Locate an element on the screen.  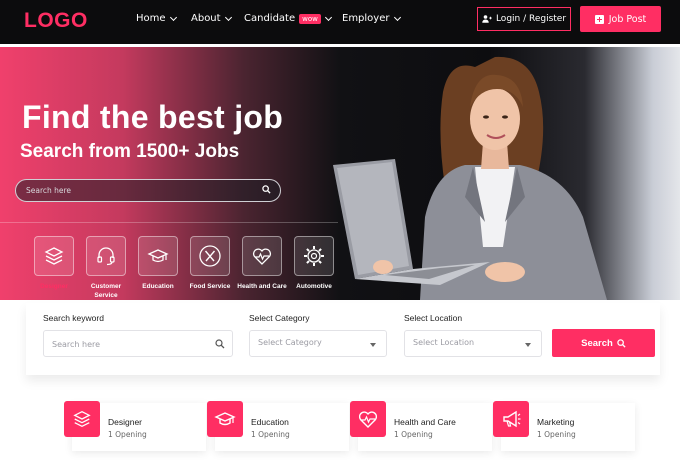
hero-category-health-care: Health and Care is located at coordinates (262, 263).